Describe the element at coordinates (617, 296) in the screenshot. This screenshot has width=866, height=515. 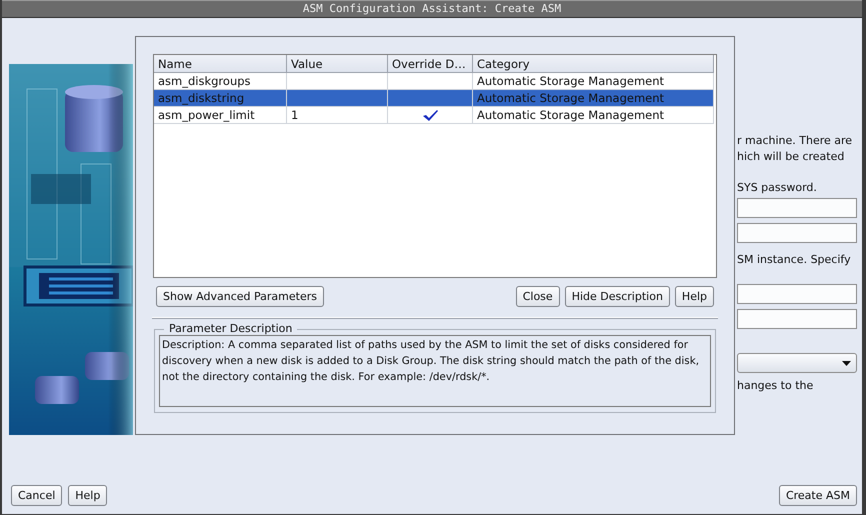
I see `hide-description-button: Hide Description` at that location.